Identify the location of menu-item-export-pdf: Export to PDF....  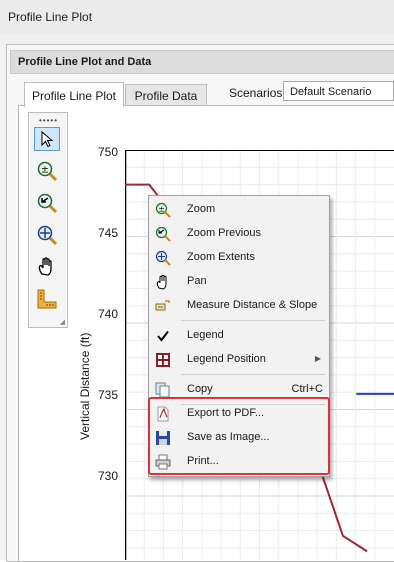
(239, 414).